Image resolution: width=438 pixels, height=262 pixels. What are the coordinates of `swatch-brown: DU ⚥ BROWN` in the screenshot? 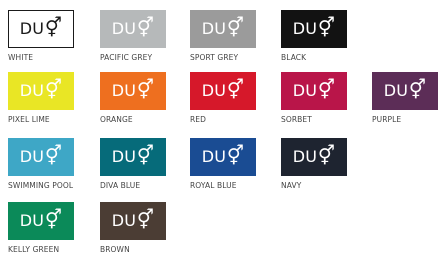 It's located at (145, 232).